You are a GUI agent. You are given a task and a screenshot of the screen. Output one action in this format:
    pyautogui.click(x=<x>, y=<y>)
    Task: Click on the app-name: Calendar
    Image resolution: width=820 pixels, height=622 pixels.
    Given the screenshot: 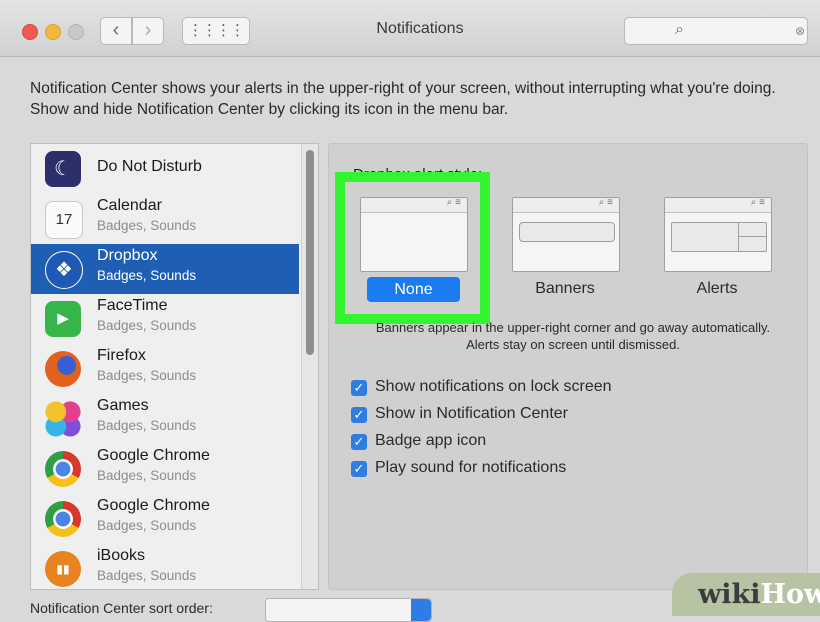 What is the action you would take?
    pyautogui.click(x=129, y=205)
    